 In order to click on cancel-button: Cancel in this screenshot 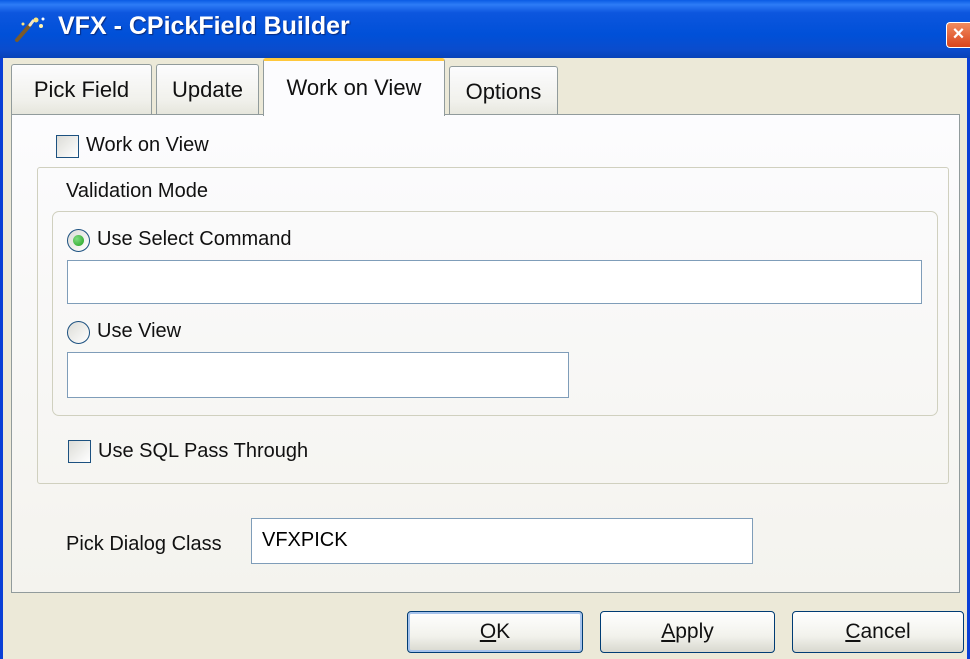, I will do `click(878, 632)`.